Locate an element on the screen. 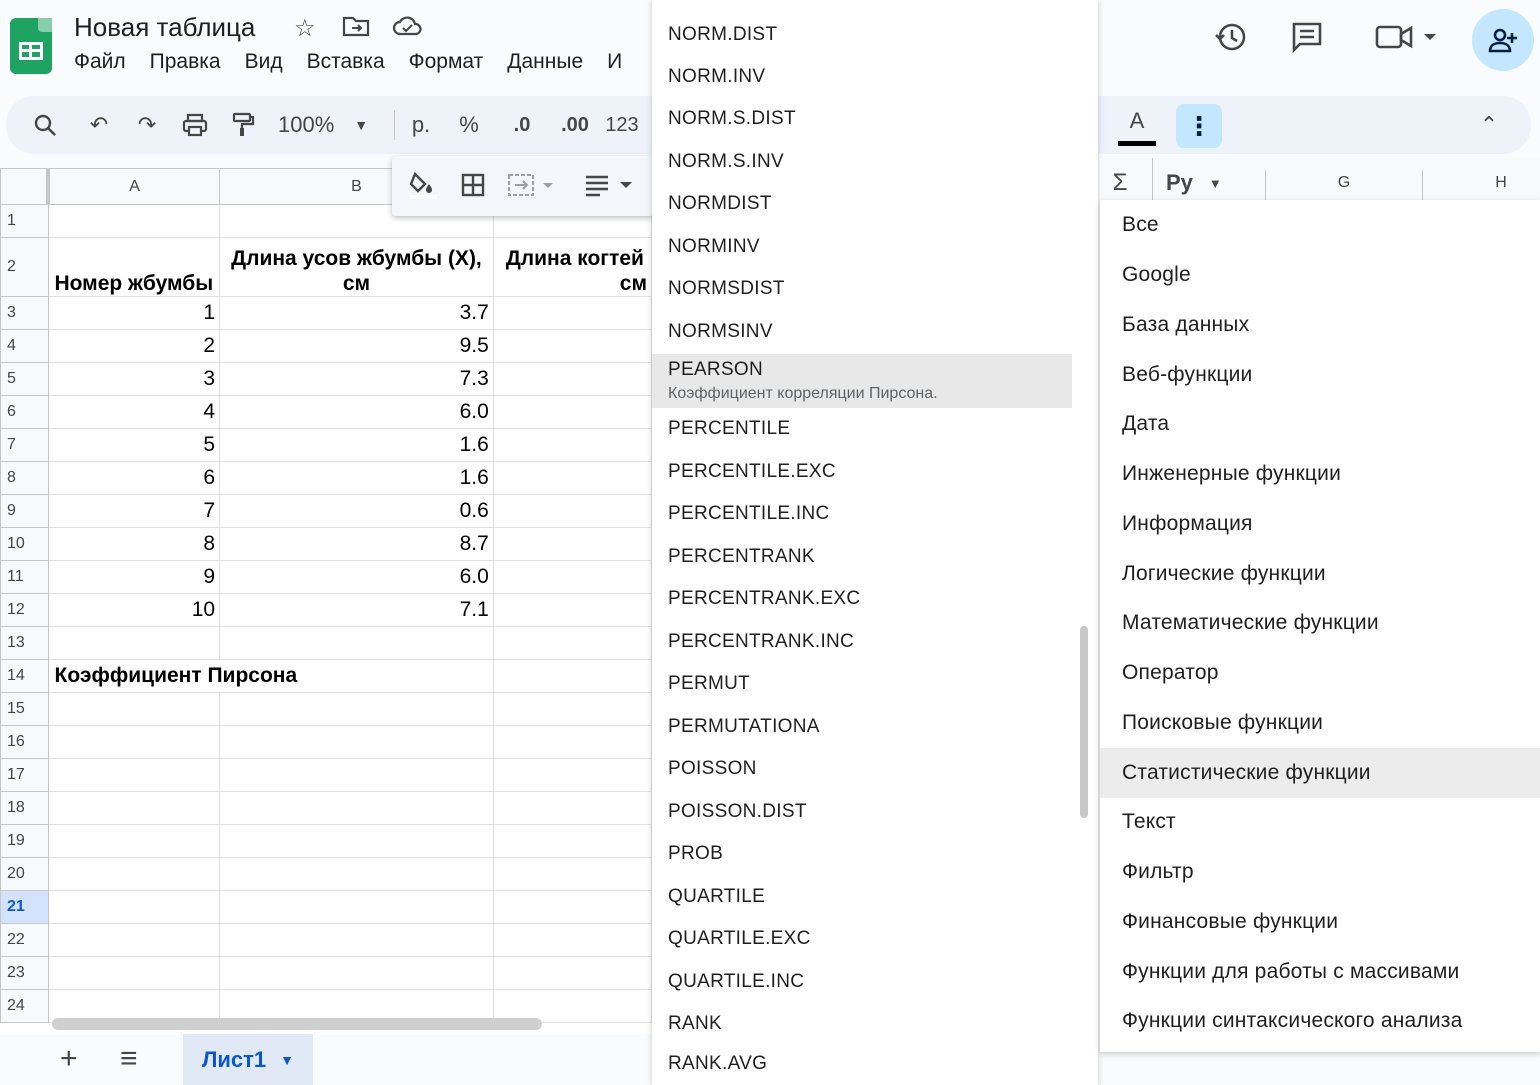  function-item: NORM.DIST is located at coordinates (862, 35).